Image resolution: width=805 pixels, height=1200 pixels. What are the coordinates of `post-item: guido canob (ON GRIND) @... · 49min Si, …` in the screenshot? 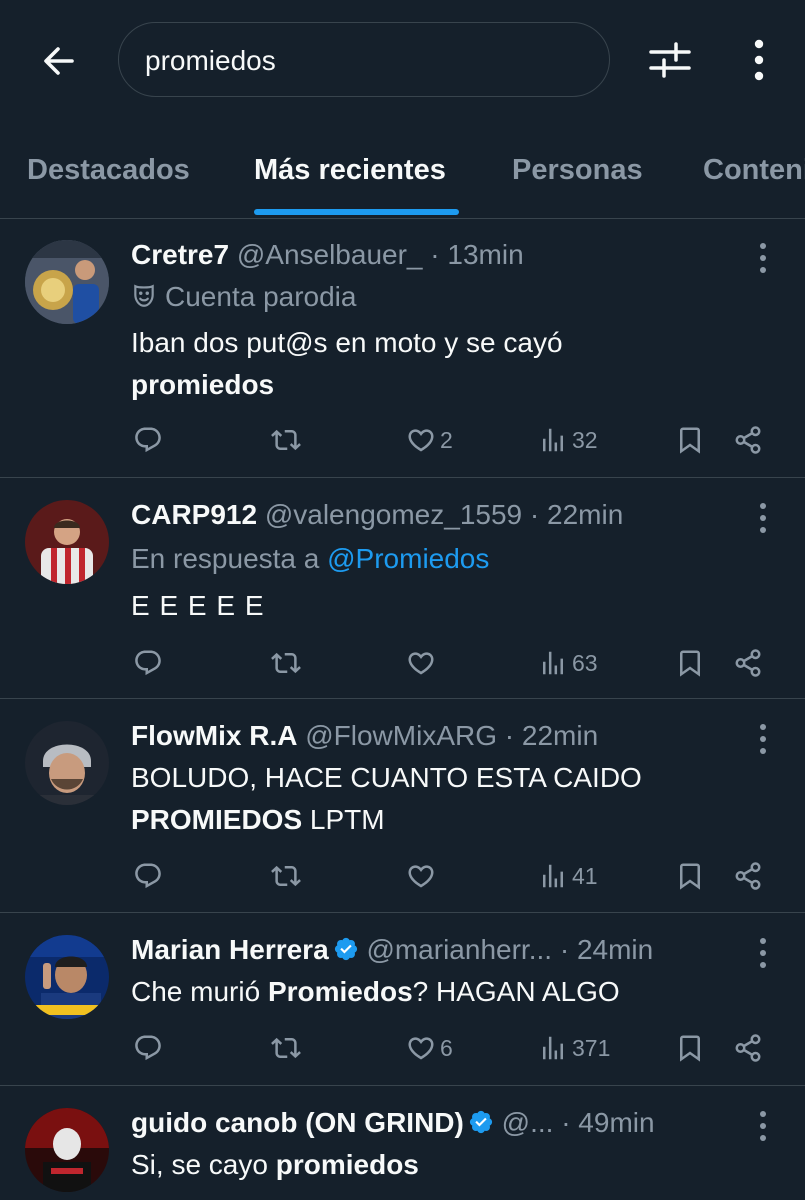 It's located at (402, 1143).